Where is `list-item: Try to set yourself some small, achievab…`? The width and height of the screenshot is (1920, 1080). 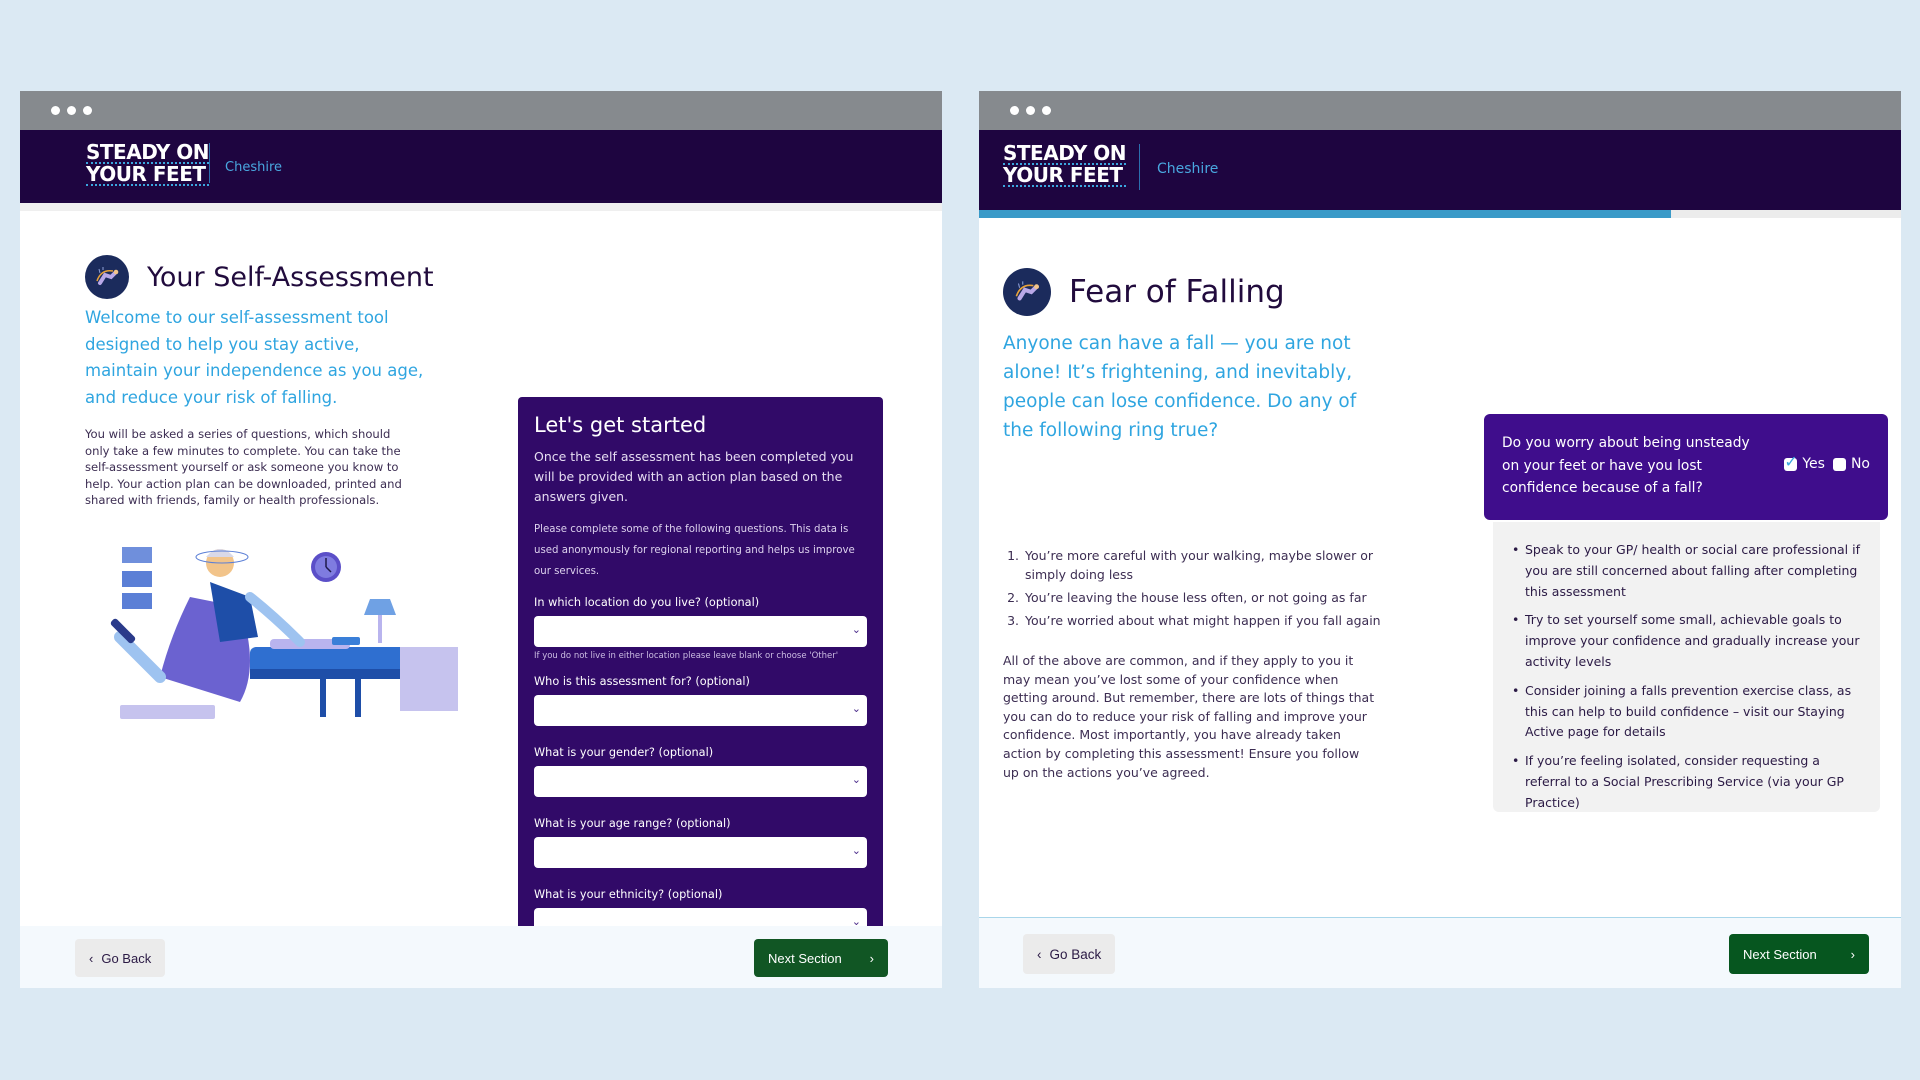
list-item: Try to set yourself some small, achievab… is located at coordinates (1684, 641).